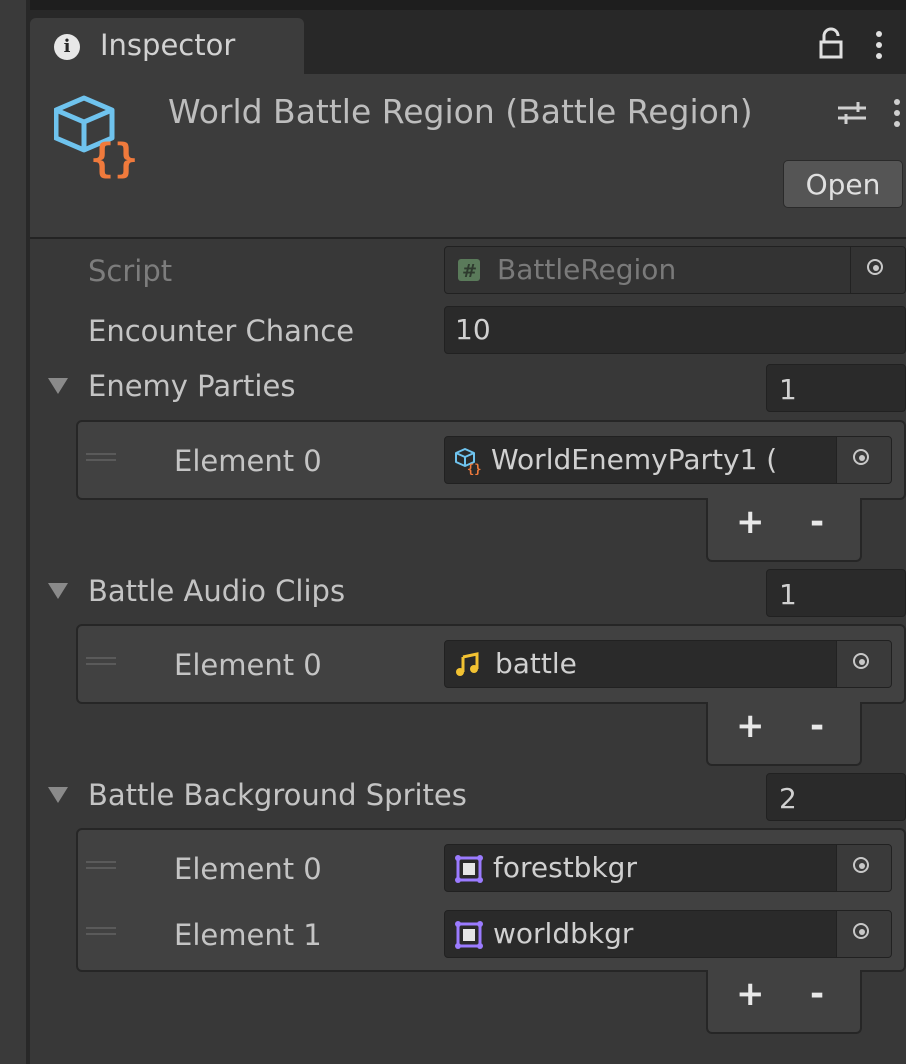 The height and width of the screenshot is (1064, 906). I want to click on element-value: WorldEnemyParty1 (, so click(634, 459).